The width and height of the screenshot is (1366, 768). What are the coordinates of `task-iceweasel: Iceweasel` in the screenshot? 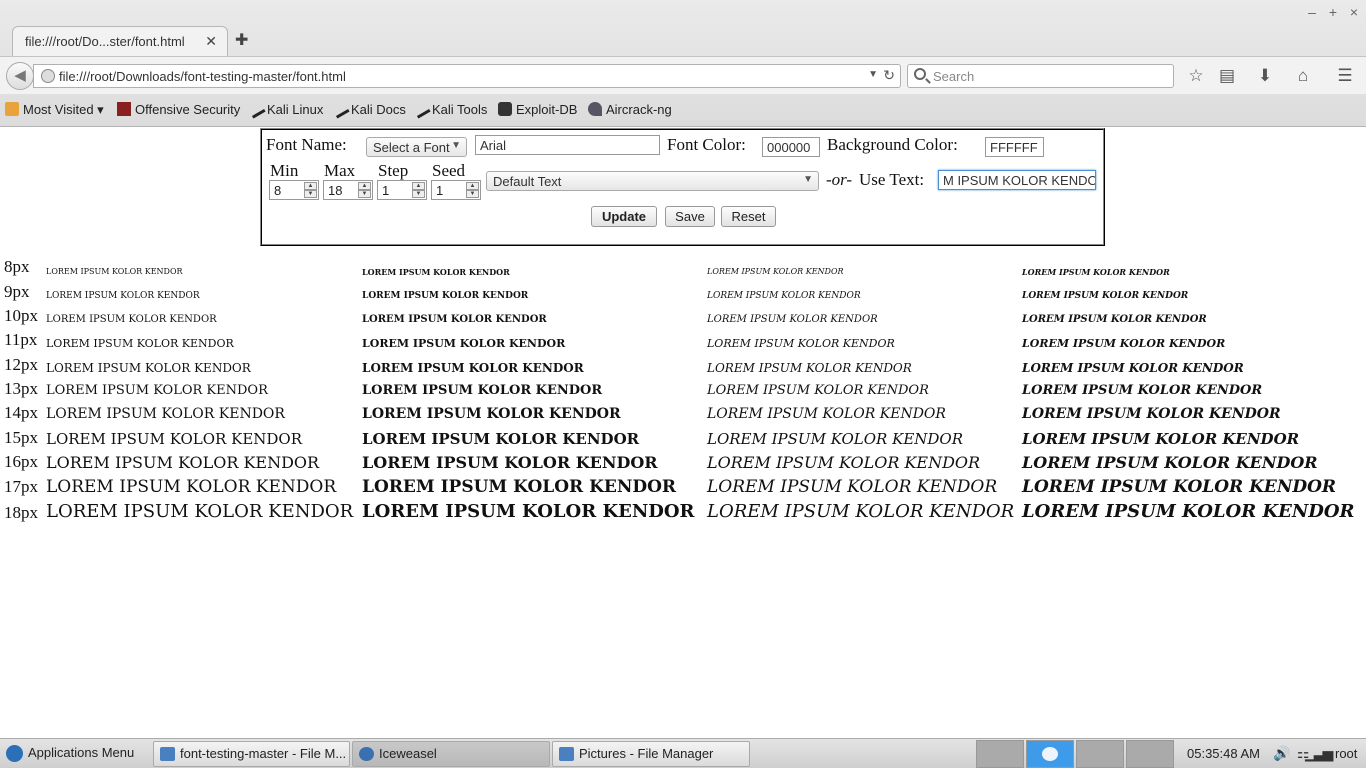 It's located at (451, 754).